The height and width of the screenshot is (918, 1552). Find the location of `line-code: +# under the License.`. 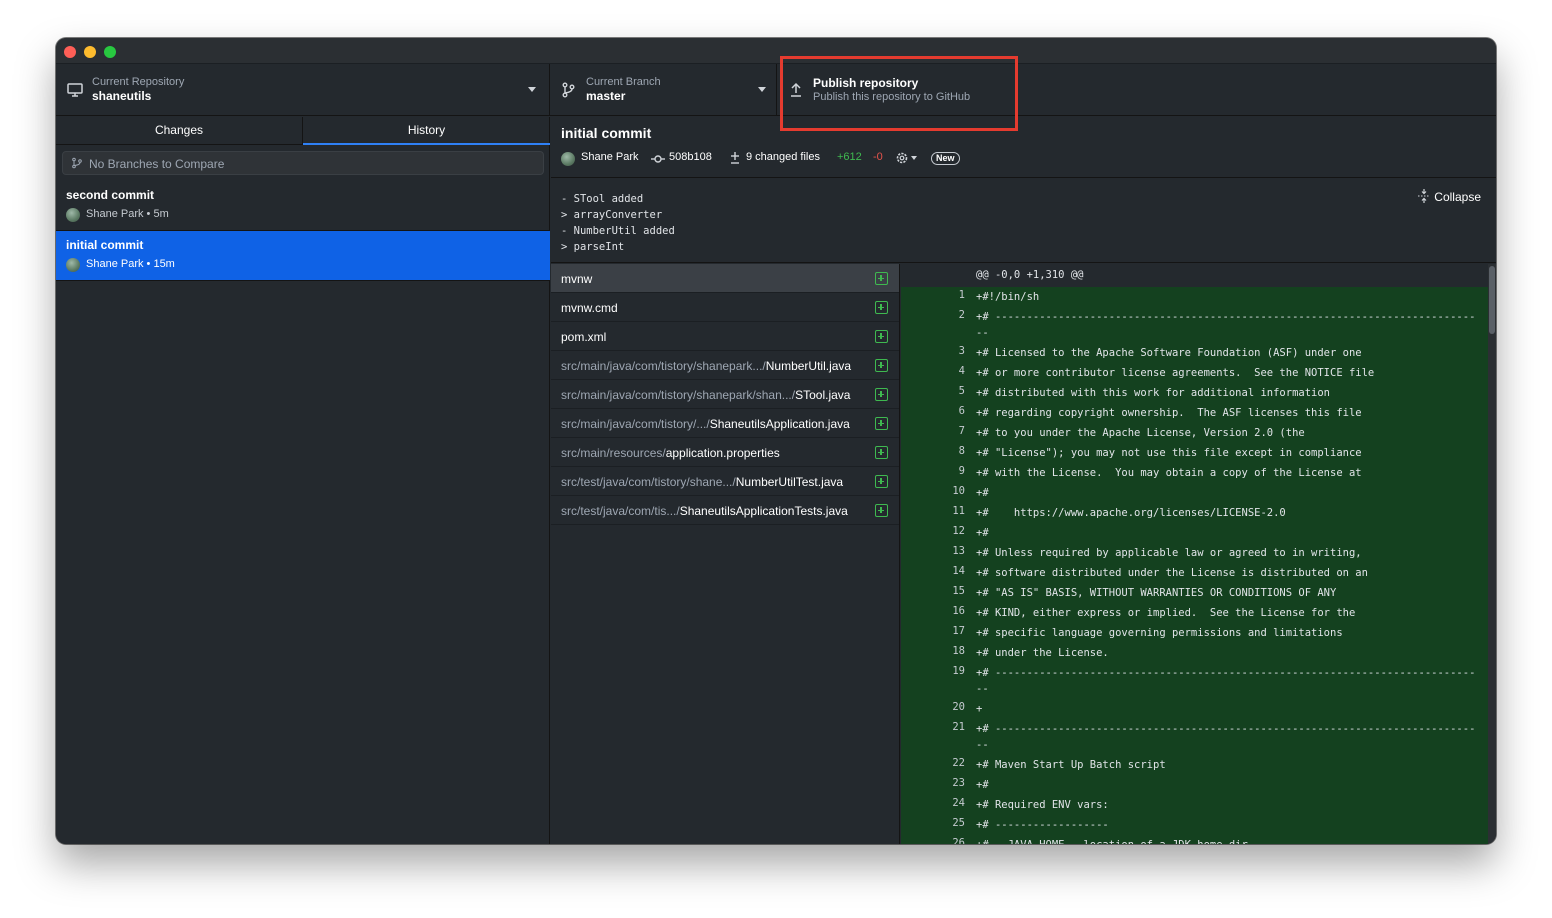

line-code: +# under the License. is located at coordinates (1042, 653).